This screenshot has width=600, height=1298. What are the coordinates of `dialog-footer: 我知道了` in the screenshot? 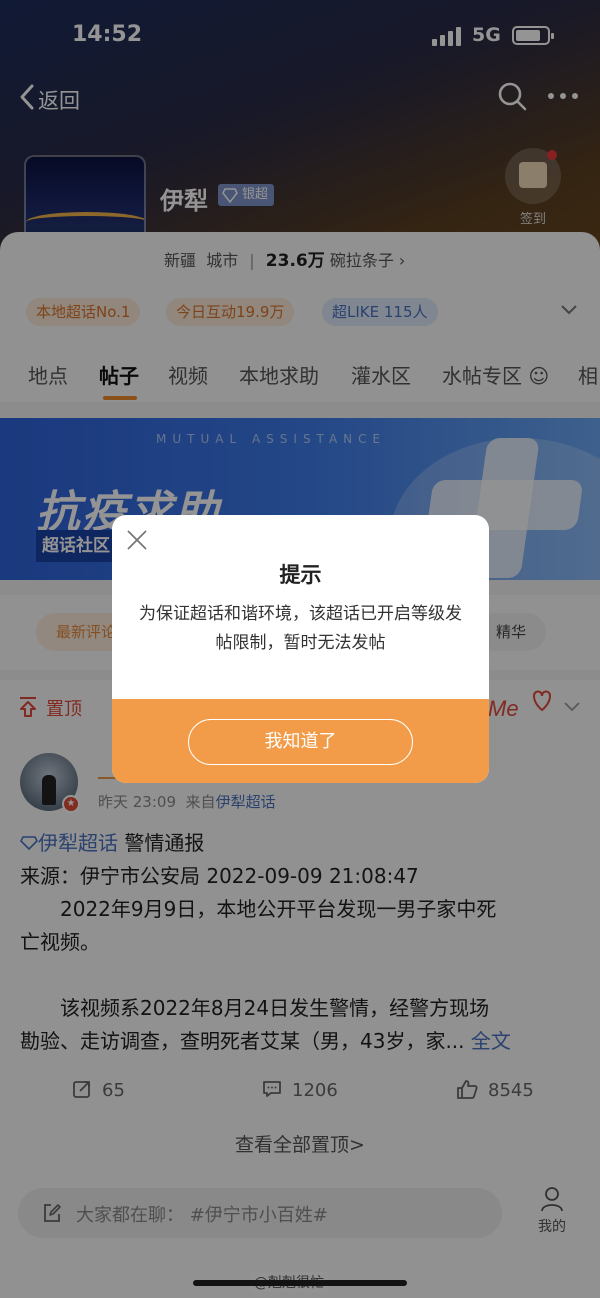 It's located at (300, 741).